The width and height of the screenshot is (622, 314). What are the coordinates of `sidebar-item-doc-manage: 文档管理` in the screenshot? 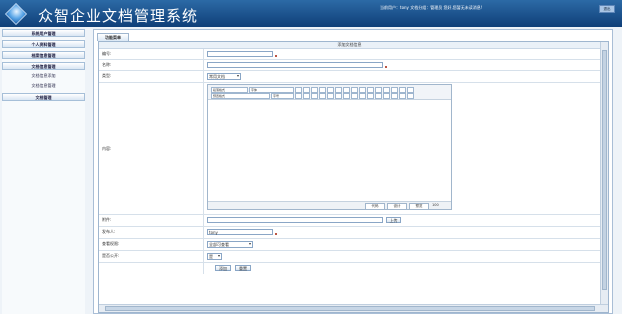 It's located at (43, 97).